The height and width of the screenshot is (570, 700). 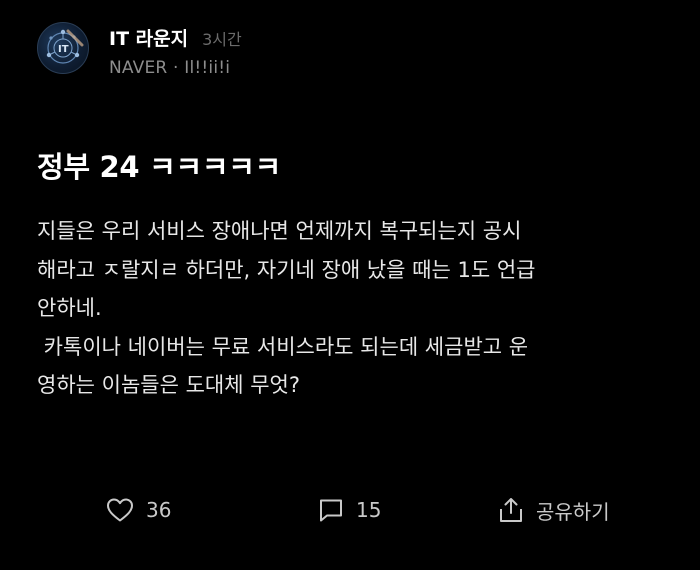 I want to click on channel-name: IT 라운지, so click(x=148, y=37).